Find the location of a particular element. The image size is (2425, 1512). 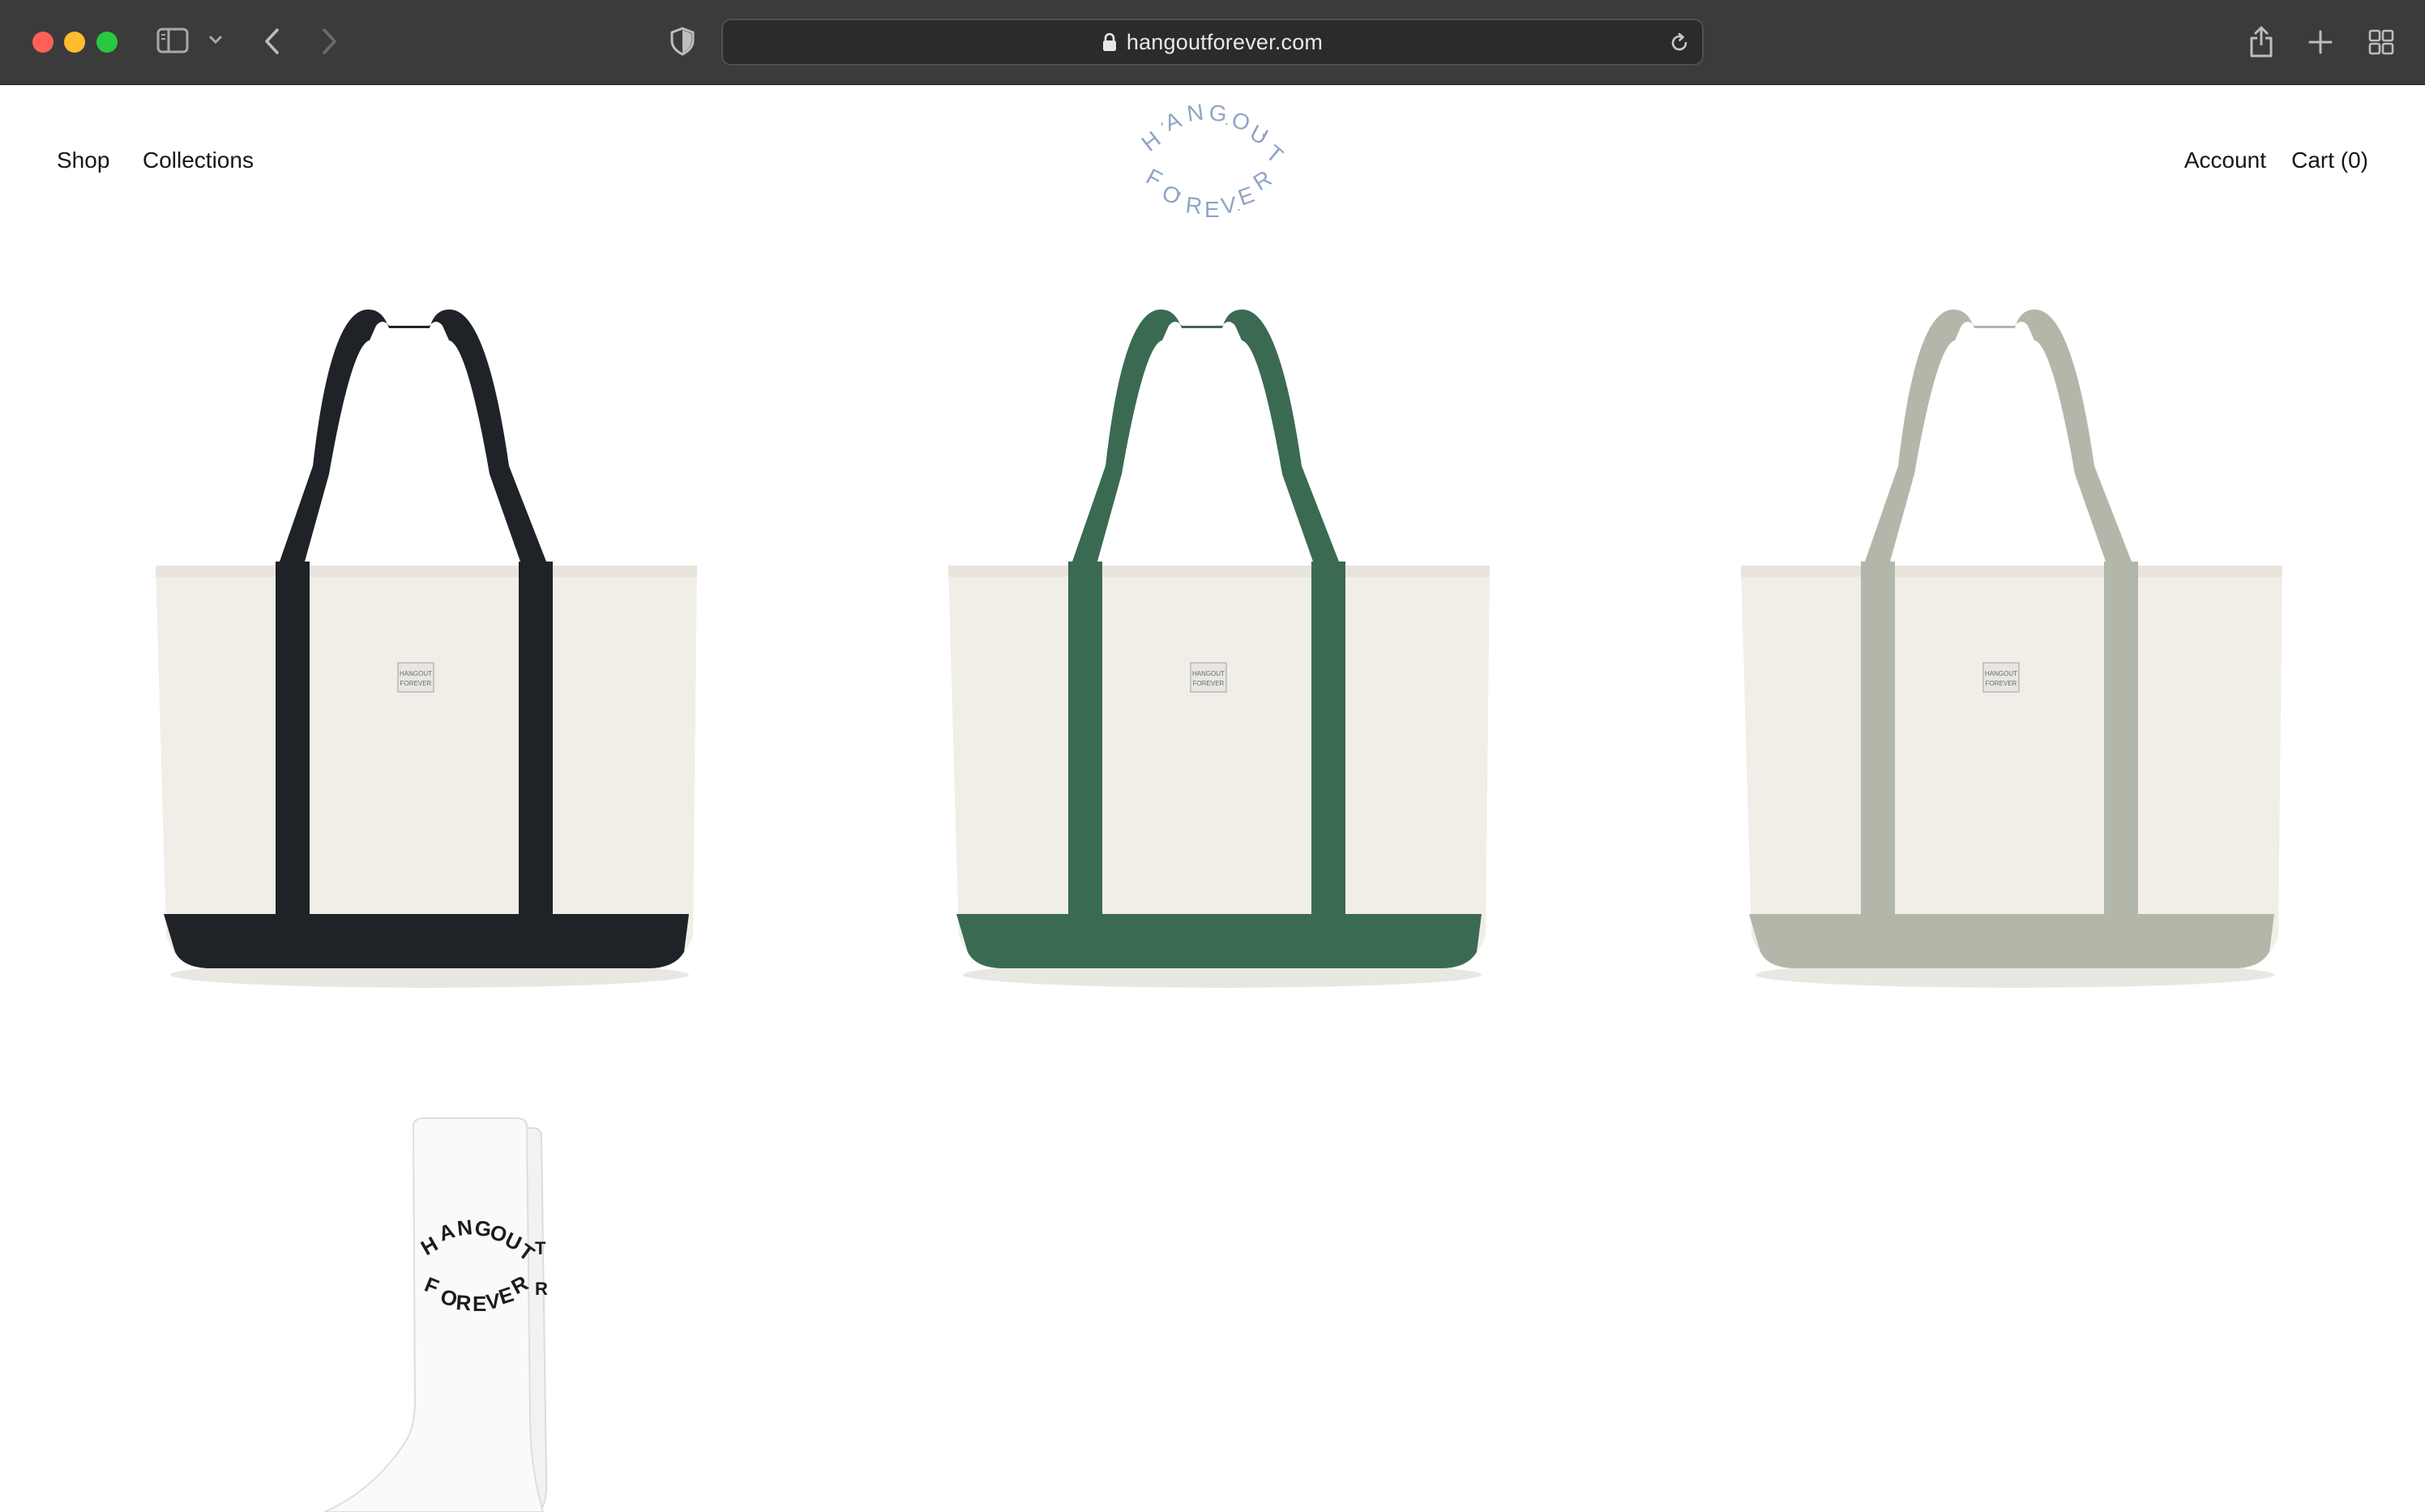

chevron-down-icon is located at coordinates (216, 39).